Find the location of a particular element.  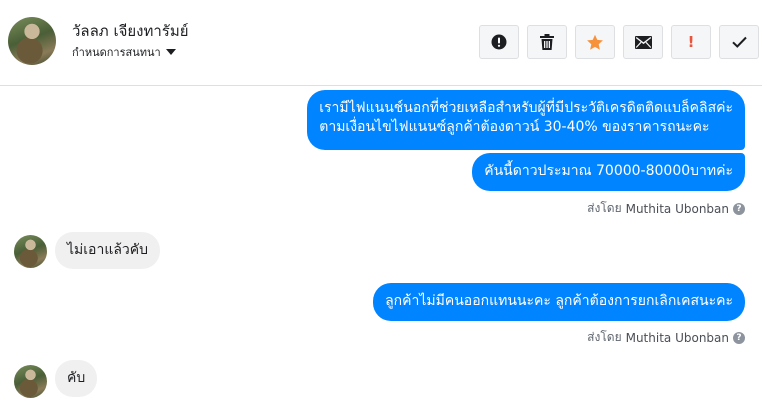

done-button is located at coordinates (739, 42).